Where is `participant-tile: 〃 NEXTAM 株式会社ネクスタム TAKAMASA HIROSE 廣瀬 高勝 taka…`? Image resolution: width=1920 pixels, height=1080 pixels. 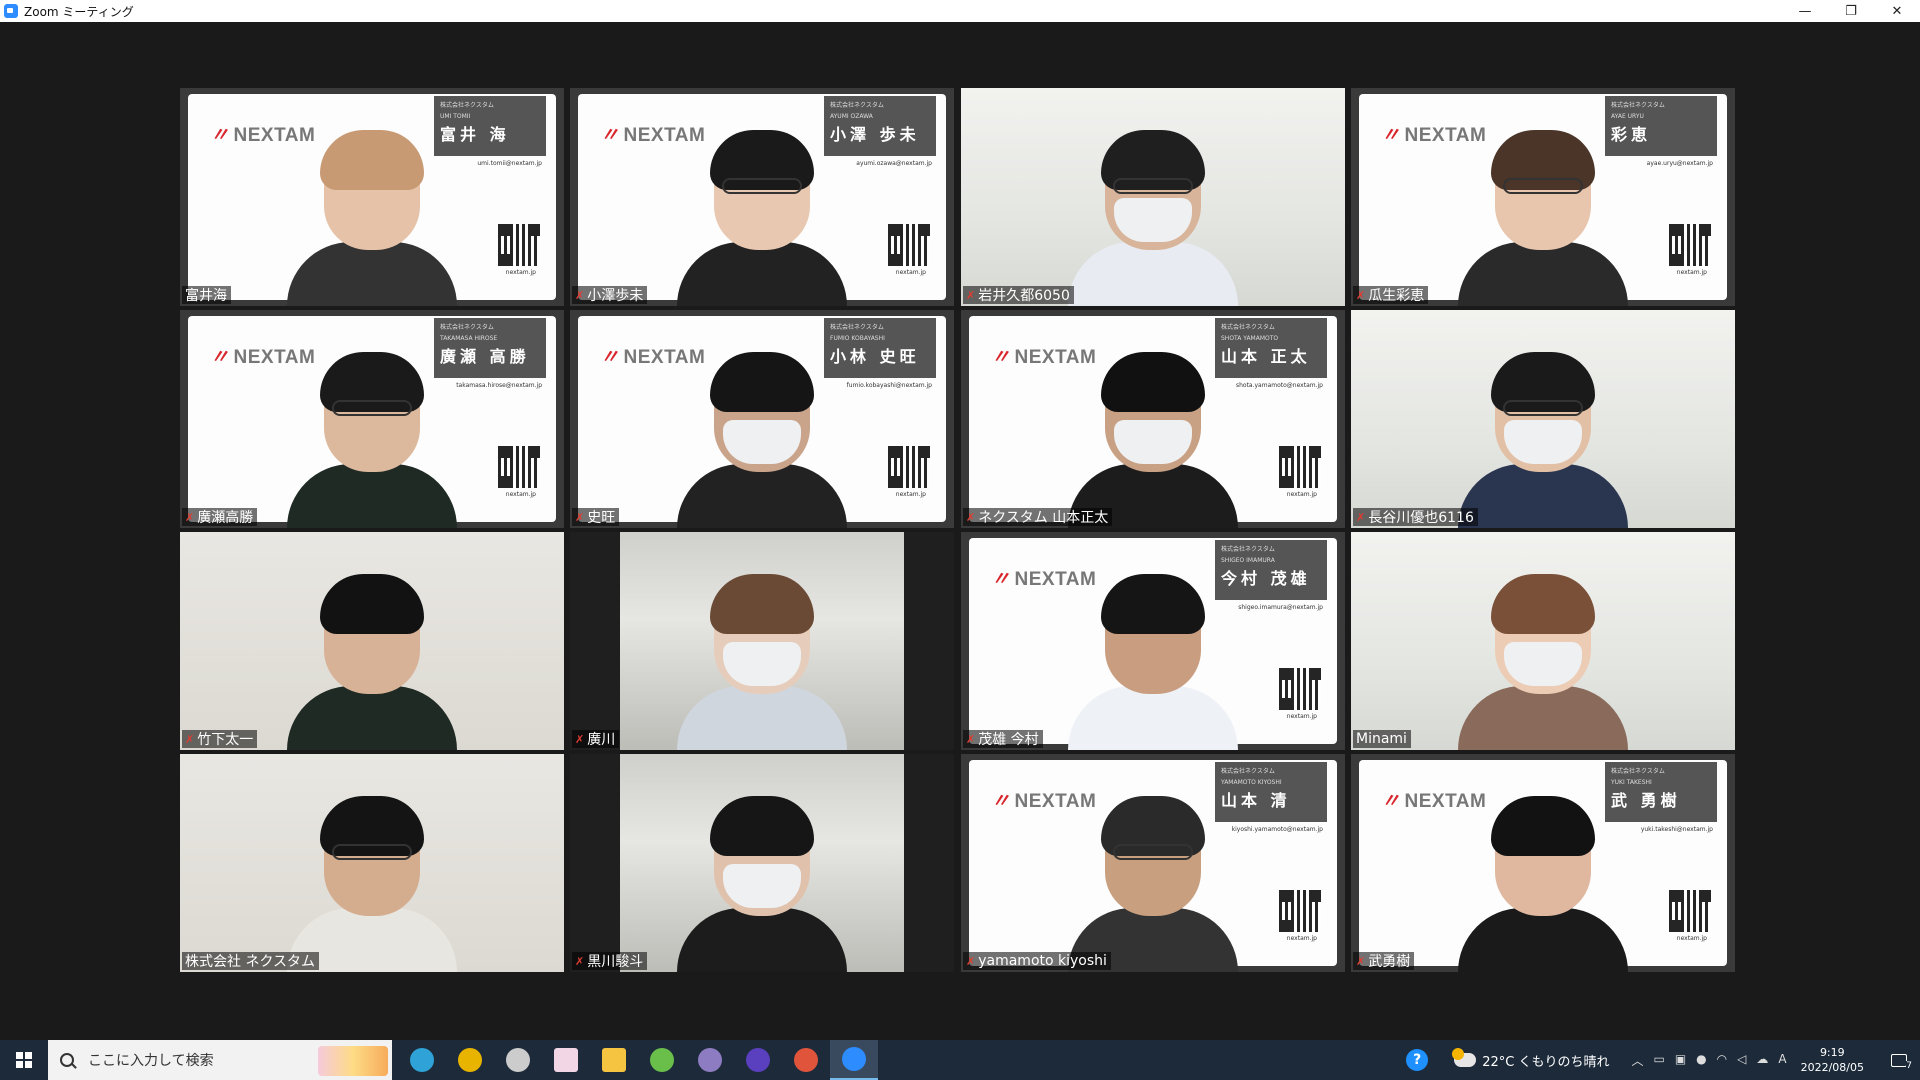 participant-tile: 〃 NEXTAM 株式会社ネクスタム TAKAMASA HIROSE 廣瀬 高勝 taka… is located at coordinates (372, 419).